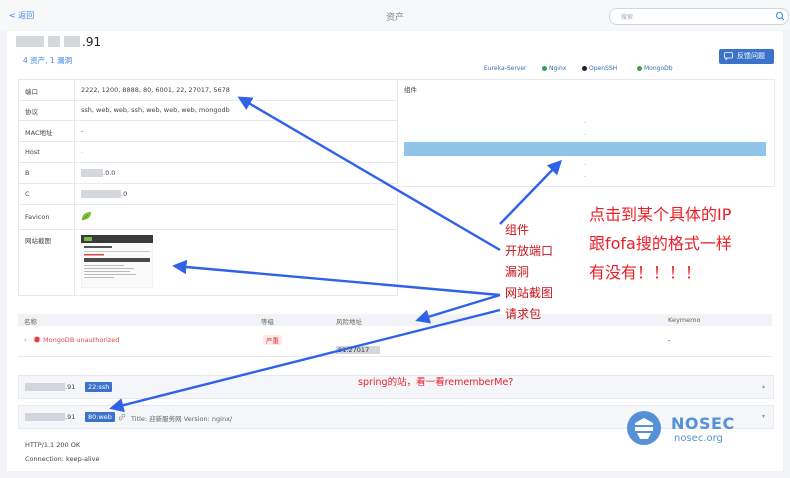 The image size is (790, 478). What do you see at coordinates (703, 423) in the screenshot?
I see `logo-name: NOSEC` at bounding box center [703, 423].